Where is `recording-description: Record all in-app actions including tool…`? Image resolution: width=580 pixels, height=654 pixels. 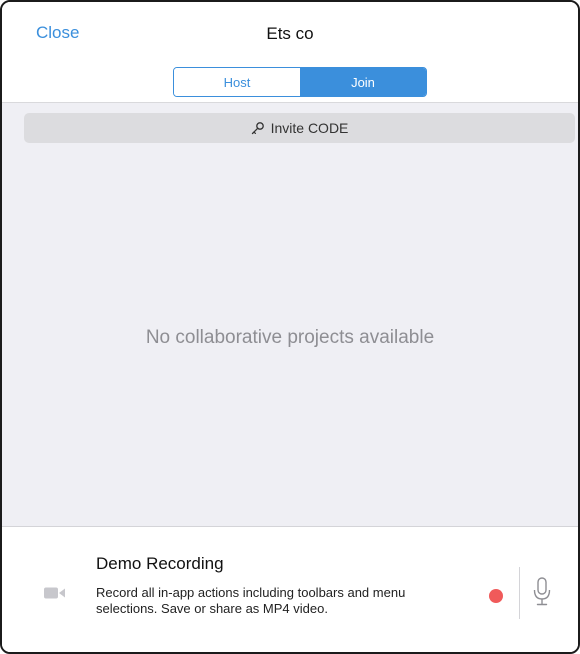 recording-description: Record all in-app actions including tool… is located at coordinates (251, 600).